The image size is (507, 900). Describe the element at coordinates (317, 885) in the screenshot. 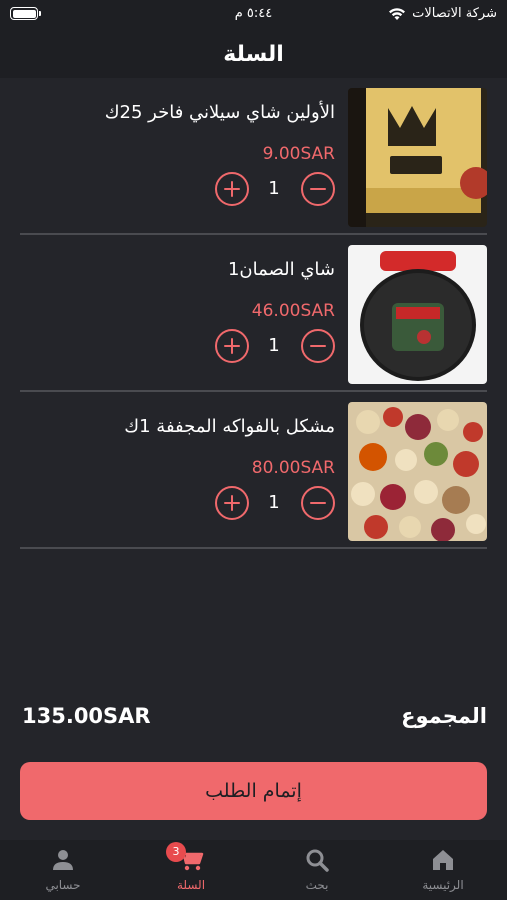

I see `tab-label: بحث` at that location.